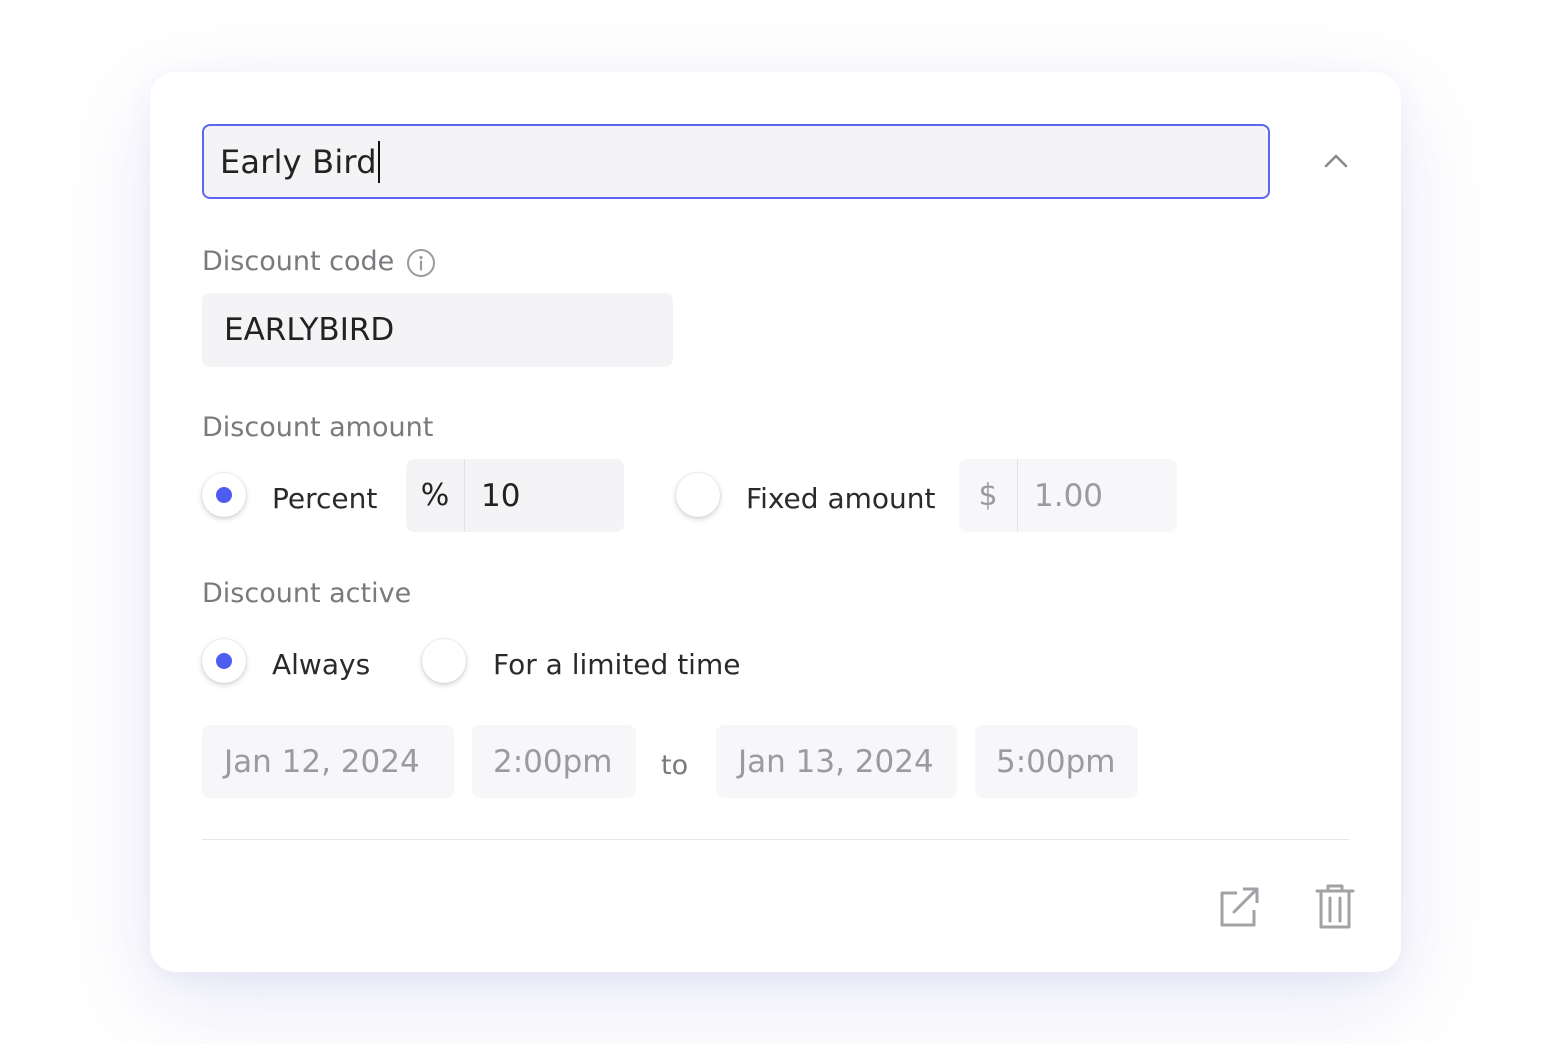 The height and width of the screenshot is (1044, 1551). Describe the element at coordinates (298, 261) in the screenshot. I see `discount-code-label: Discount code` at that location.